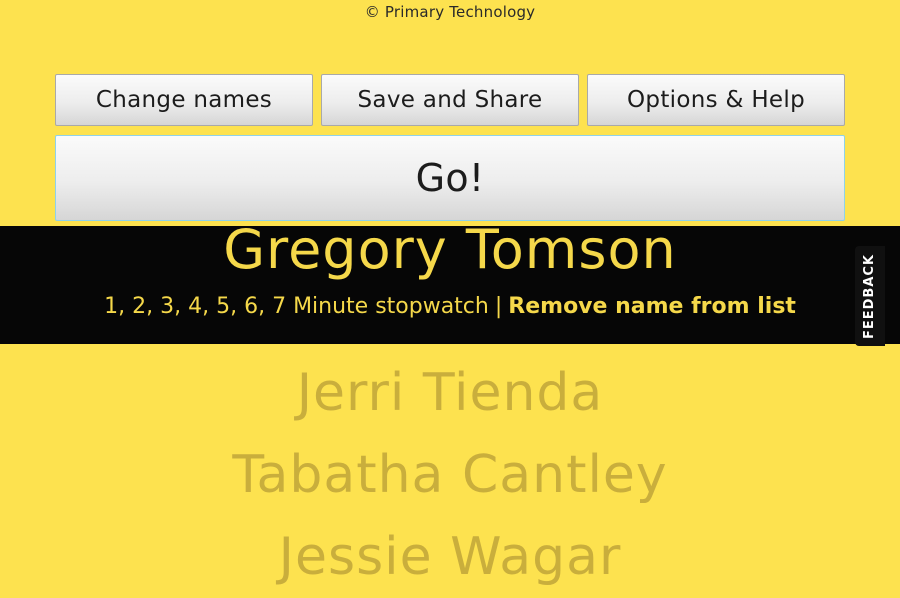 The height and width of the screenshot is (598, 900). Describe the element at coordinates (450, 100) in the screenshot. I see `save-and-share-button: Save and Share` at that location.